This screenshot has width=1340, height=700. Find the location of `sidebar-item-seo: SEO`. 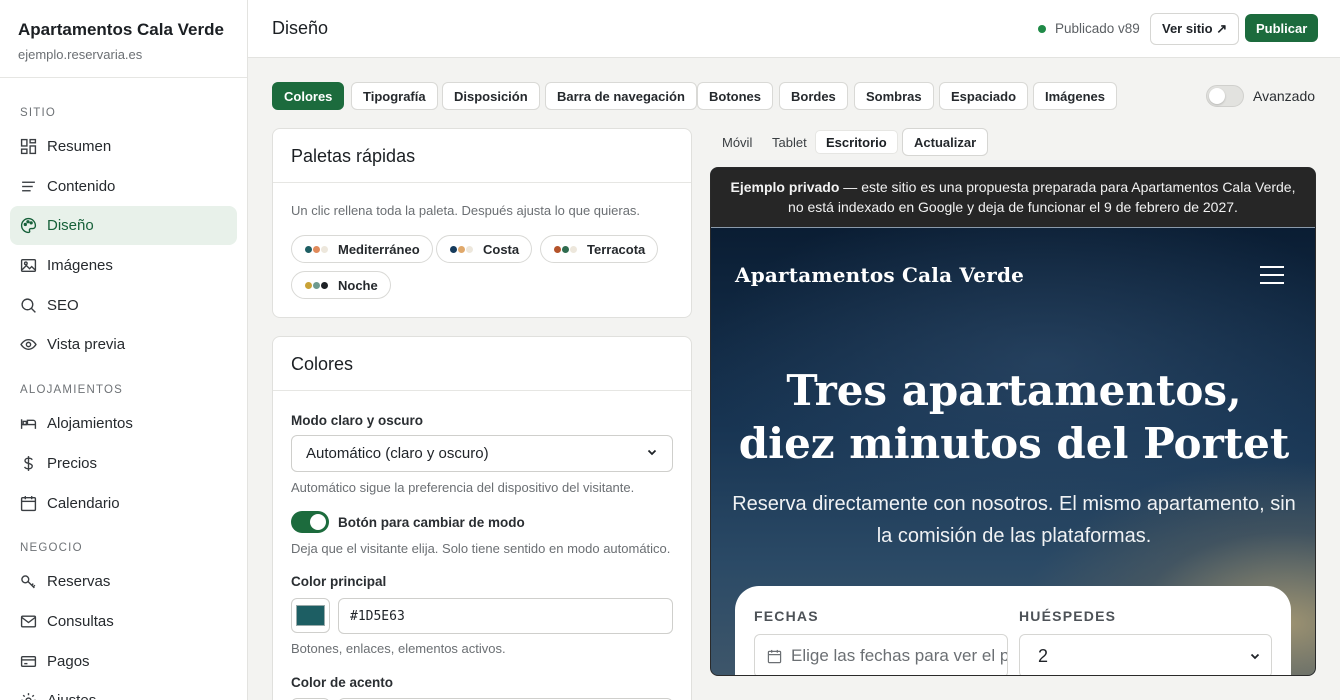

sidebar-item-seo: SEO is located at coordinates (123, 305).